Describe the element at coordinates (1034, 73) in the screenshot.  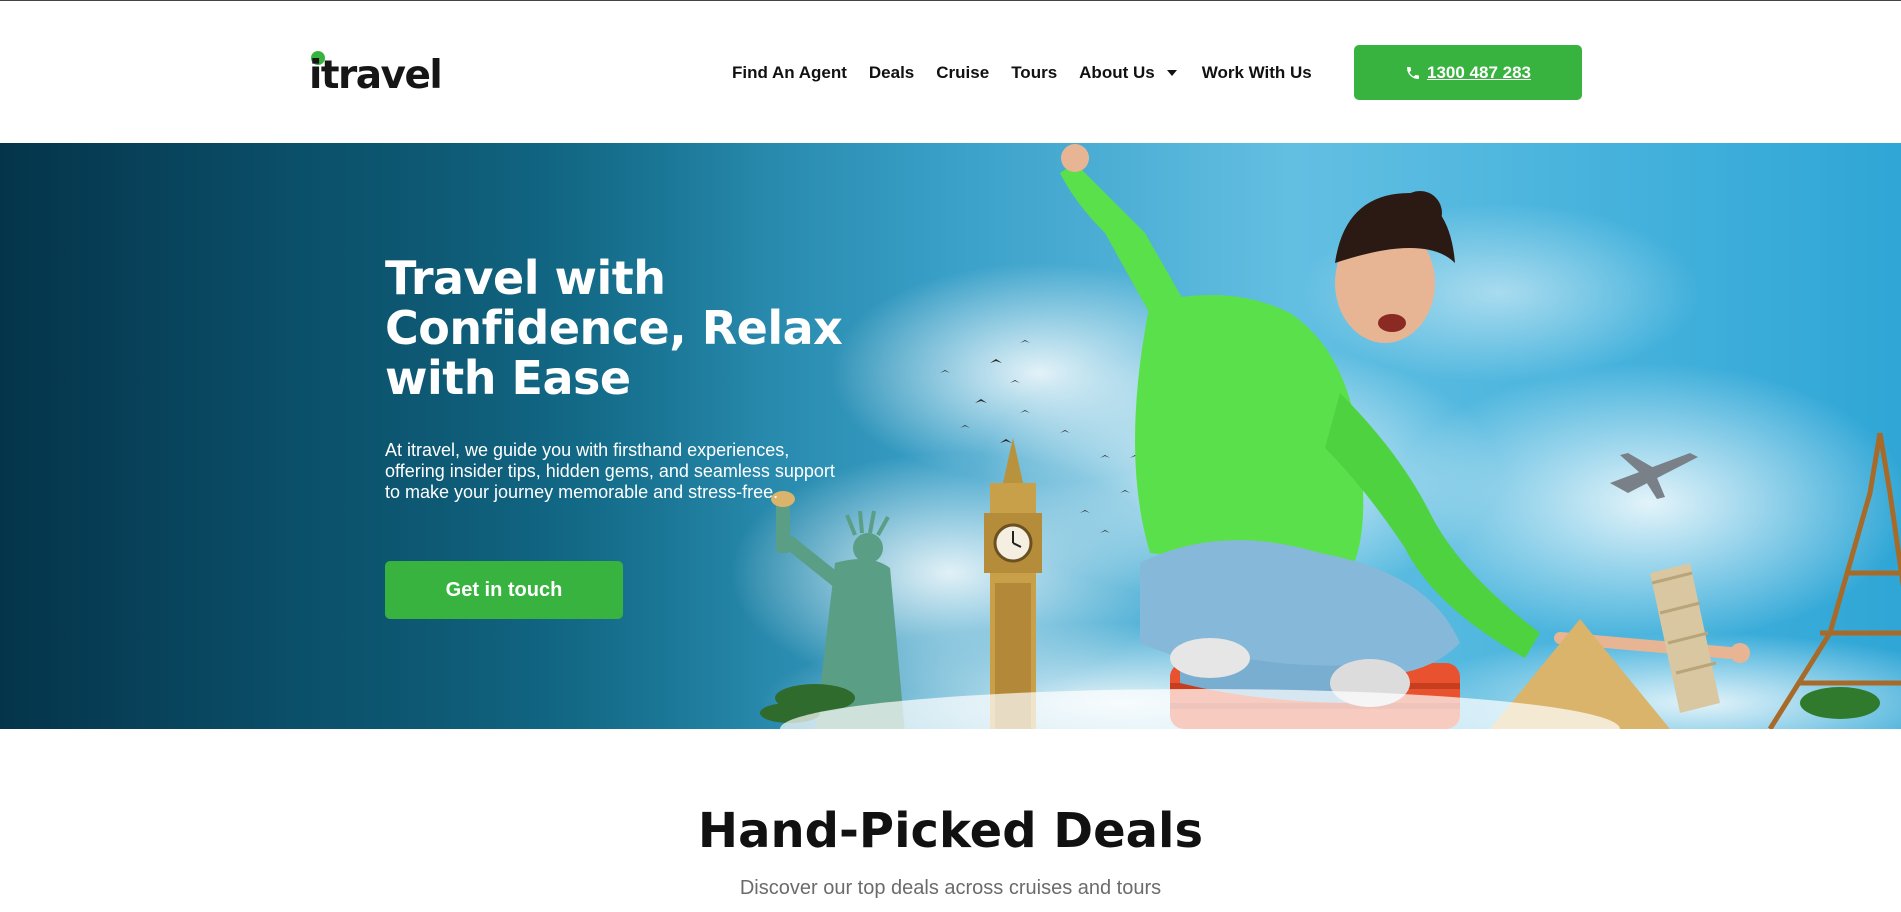
I see `nav-tours: Tours` at that location.